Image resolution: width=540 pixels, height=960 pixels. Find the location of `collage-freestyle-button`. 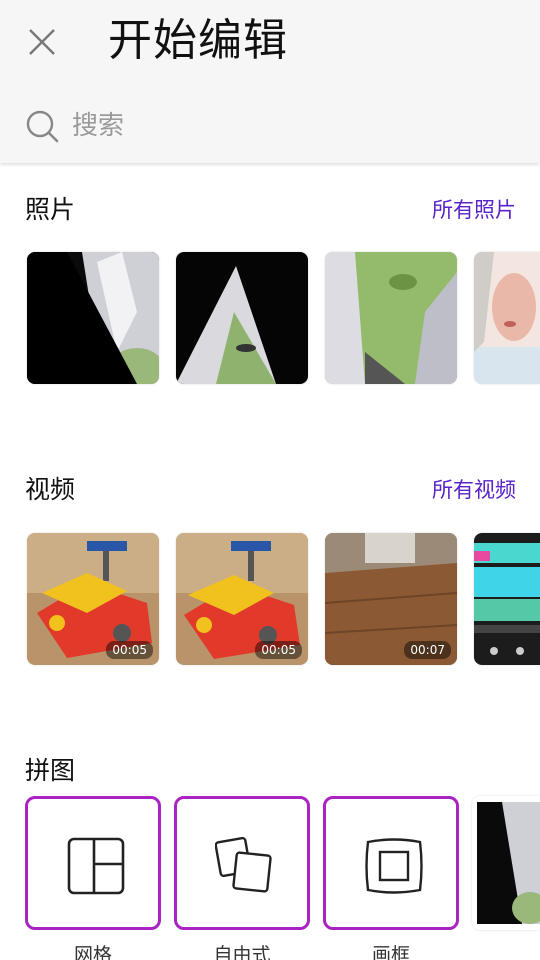

collage-freestyle-button is located at coordinates (242, 863).